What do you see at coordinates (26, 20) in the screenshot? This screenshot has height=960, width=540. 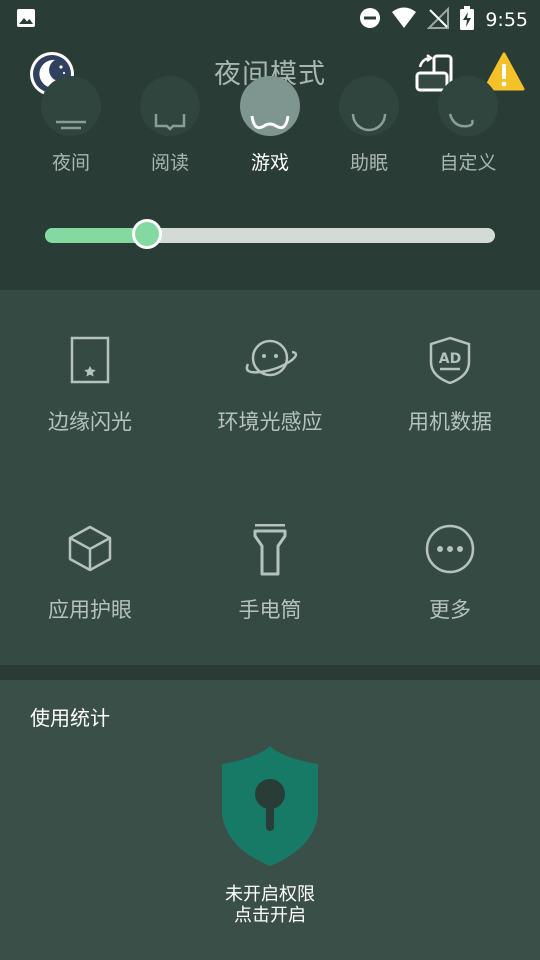 I see `image-icon` at bounding box center [26, 20].